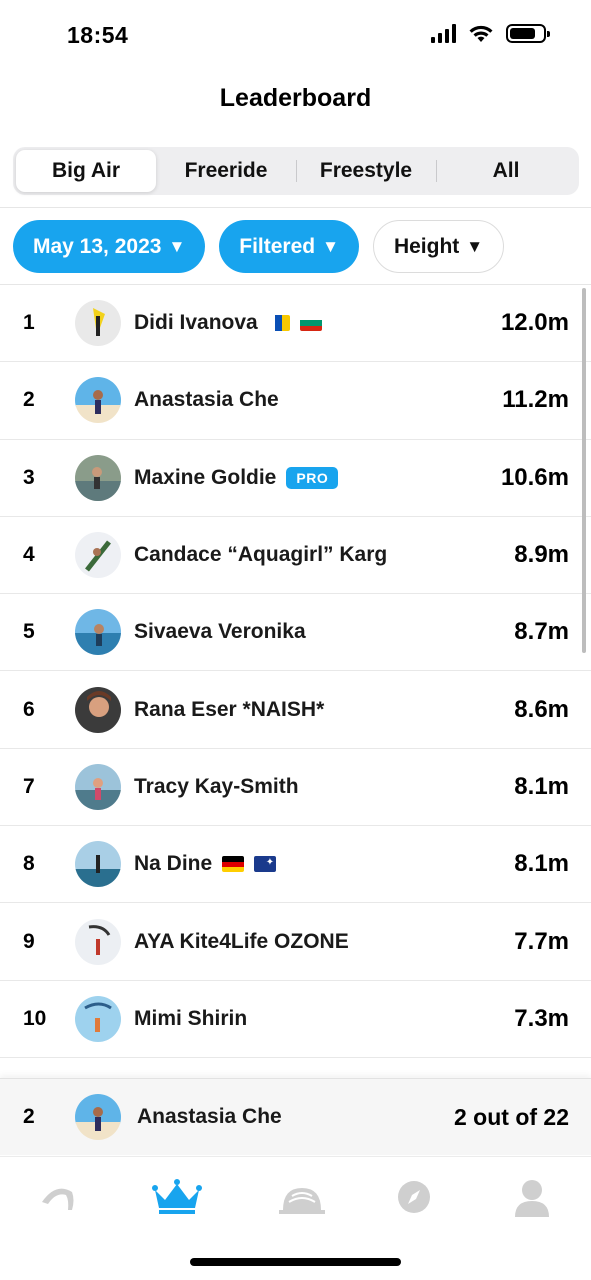 Image resolution: width=591 pixels, height=1280 pixels. I want to click on tab-freeride: Freeride, so click(226, 171).